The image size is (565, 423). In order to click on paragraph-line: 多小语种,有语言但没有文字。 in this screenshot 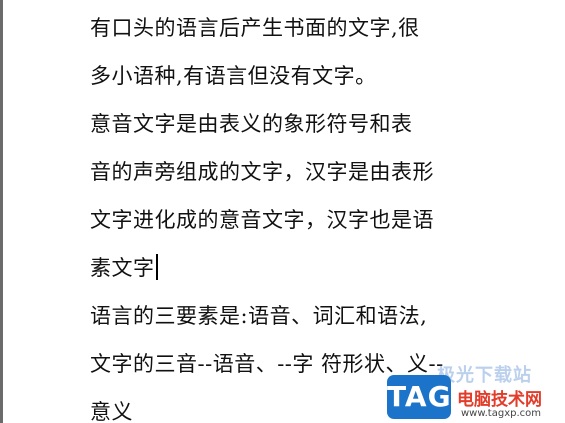, I will do `click(300, 80)`.